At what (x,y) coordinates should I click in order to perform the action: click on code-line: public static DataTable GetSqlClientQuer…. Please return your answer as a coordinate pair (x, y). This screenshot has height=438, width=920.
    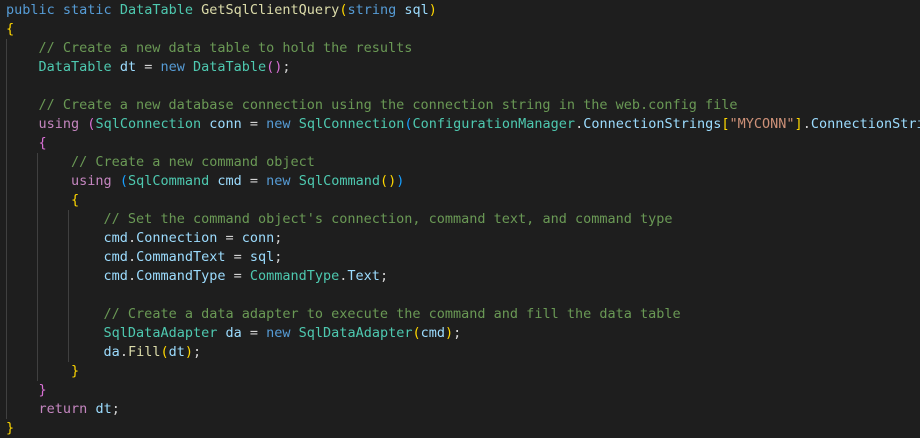
    Looking at the image, I should click on (221, 10).